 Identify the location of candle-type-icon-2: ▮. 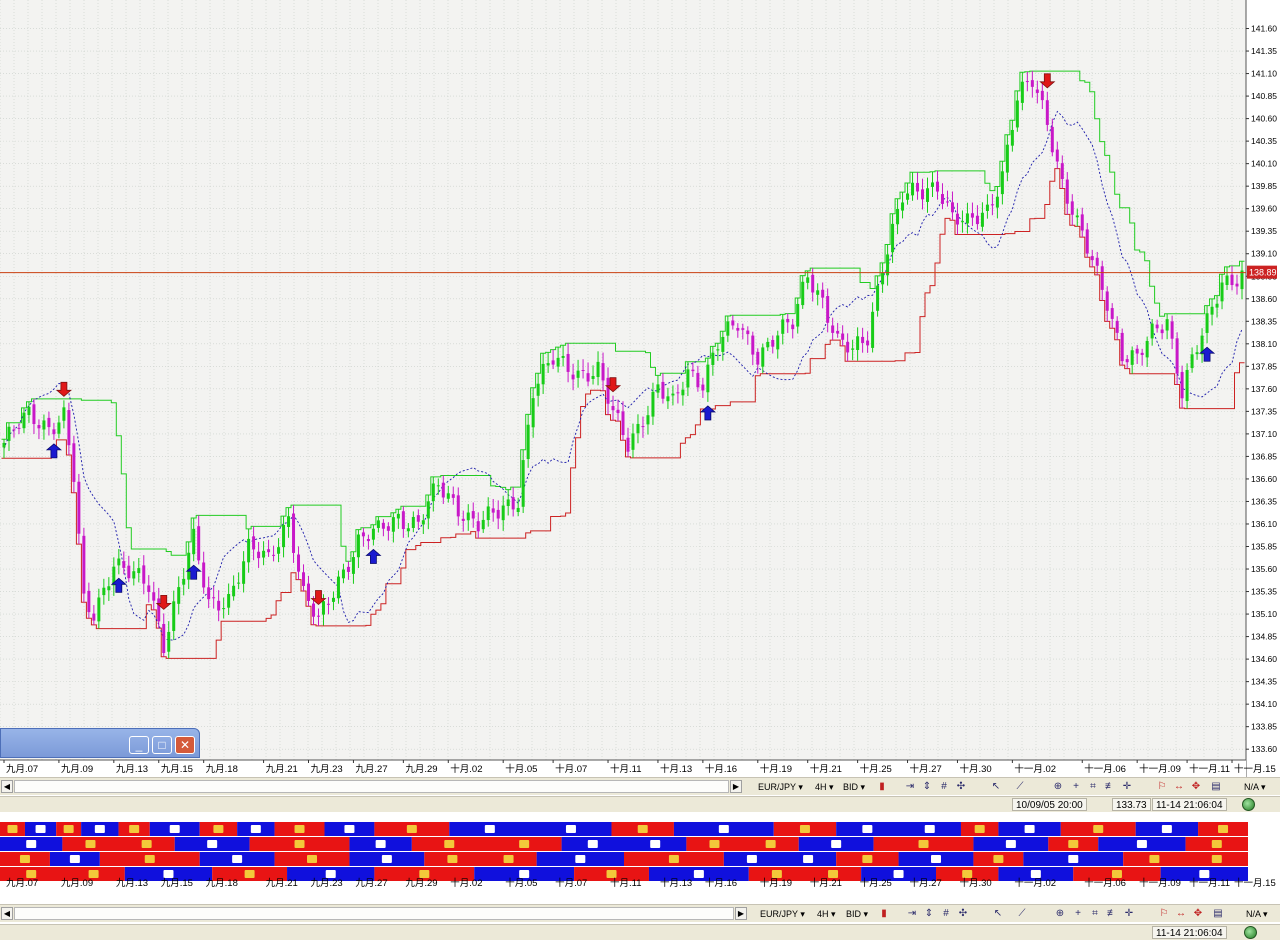
(884, 914).